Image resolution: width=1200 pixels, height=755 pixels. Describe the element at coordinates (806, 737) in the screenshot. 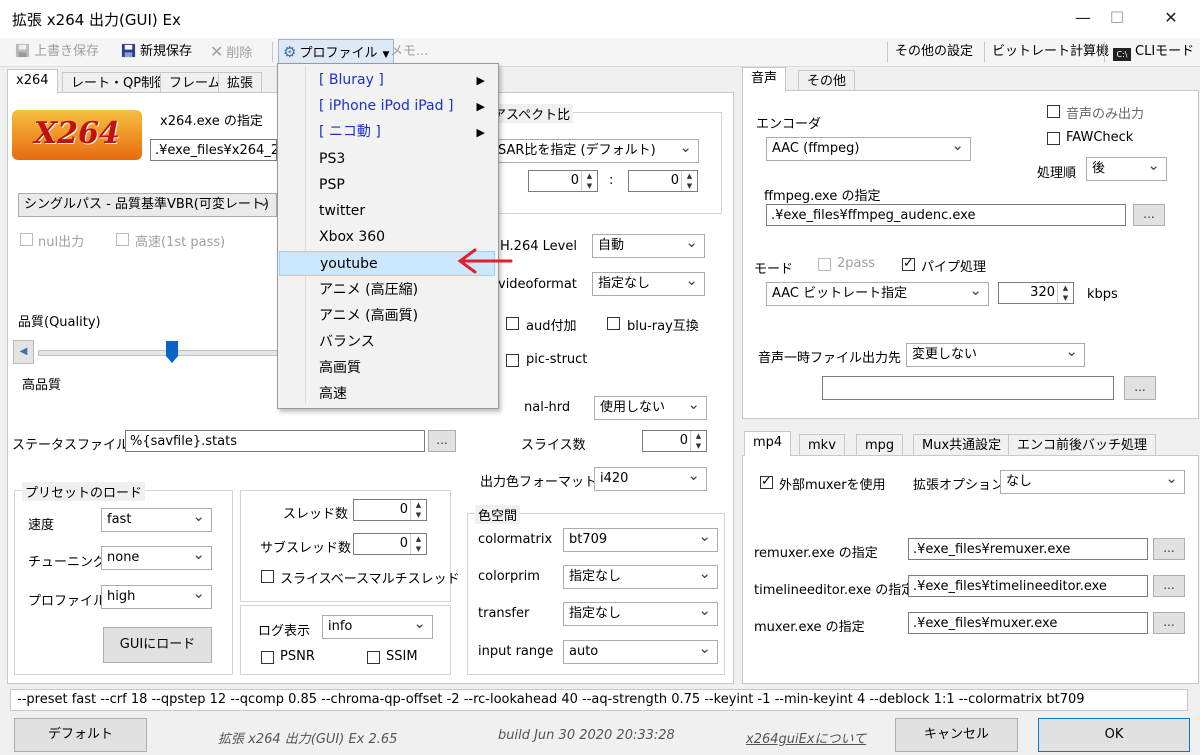

I see `about-link: x264guiExについて` at that location.